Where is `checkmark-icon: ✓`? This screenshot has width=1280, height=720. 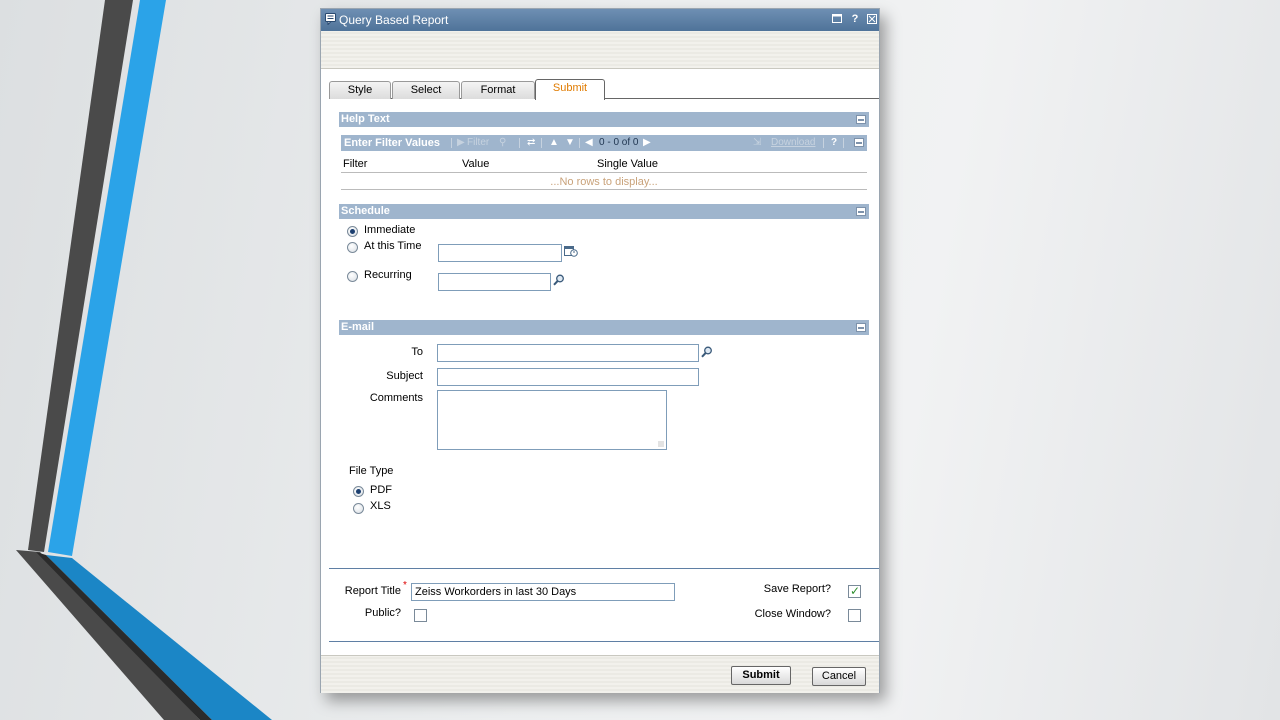 checkmark-icon: ✓ is located at coordinates (855, 591).